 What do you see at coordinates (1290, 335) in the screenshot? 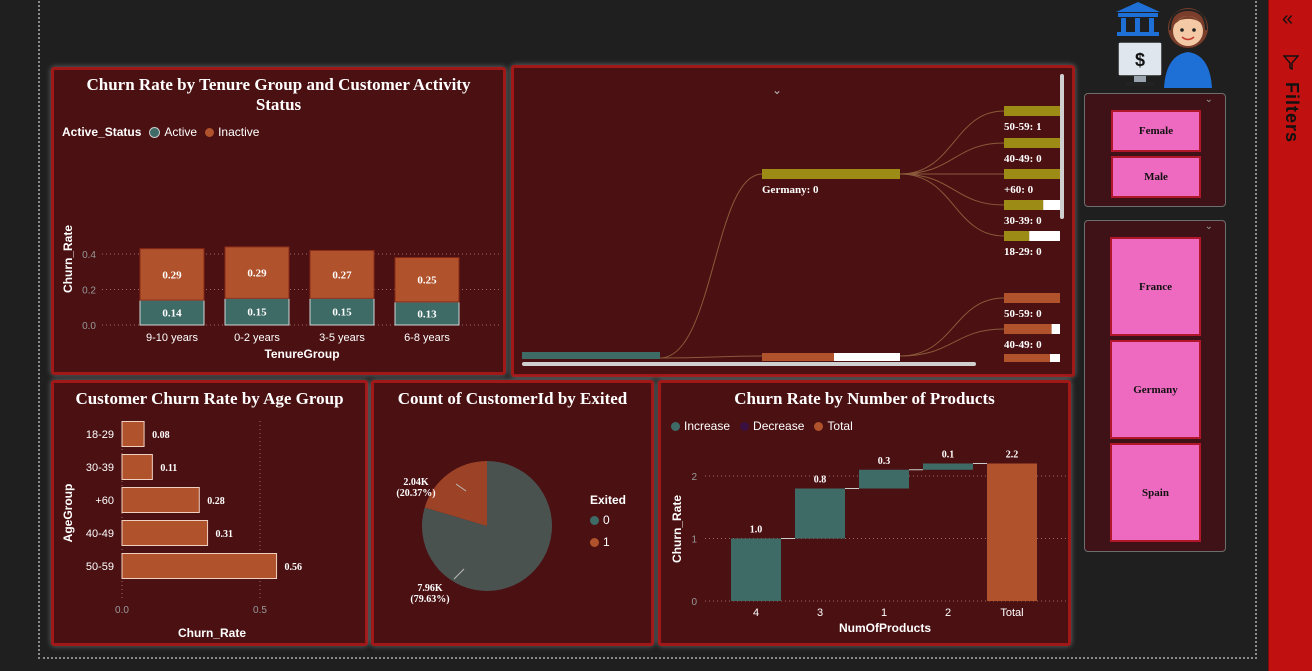
I see `filters-pane: « Filters` at bounding box center [1290, 335].